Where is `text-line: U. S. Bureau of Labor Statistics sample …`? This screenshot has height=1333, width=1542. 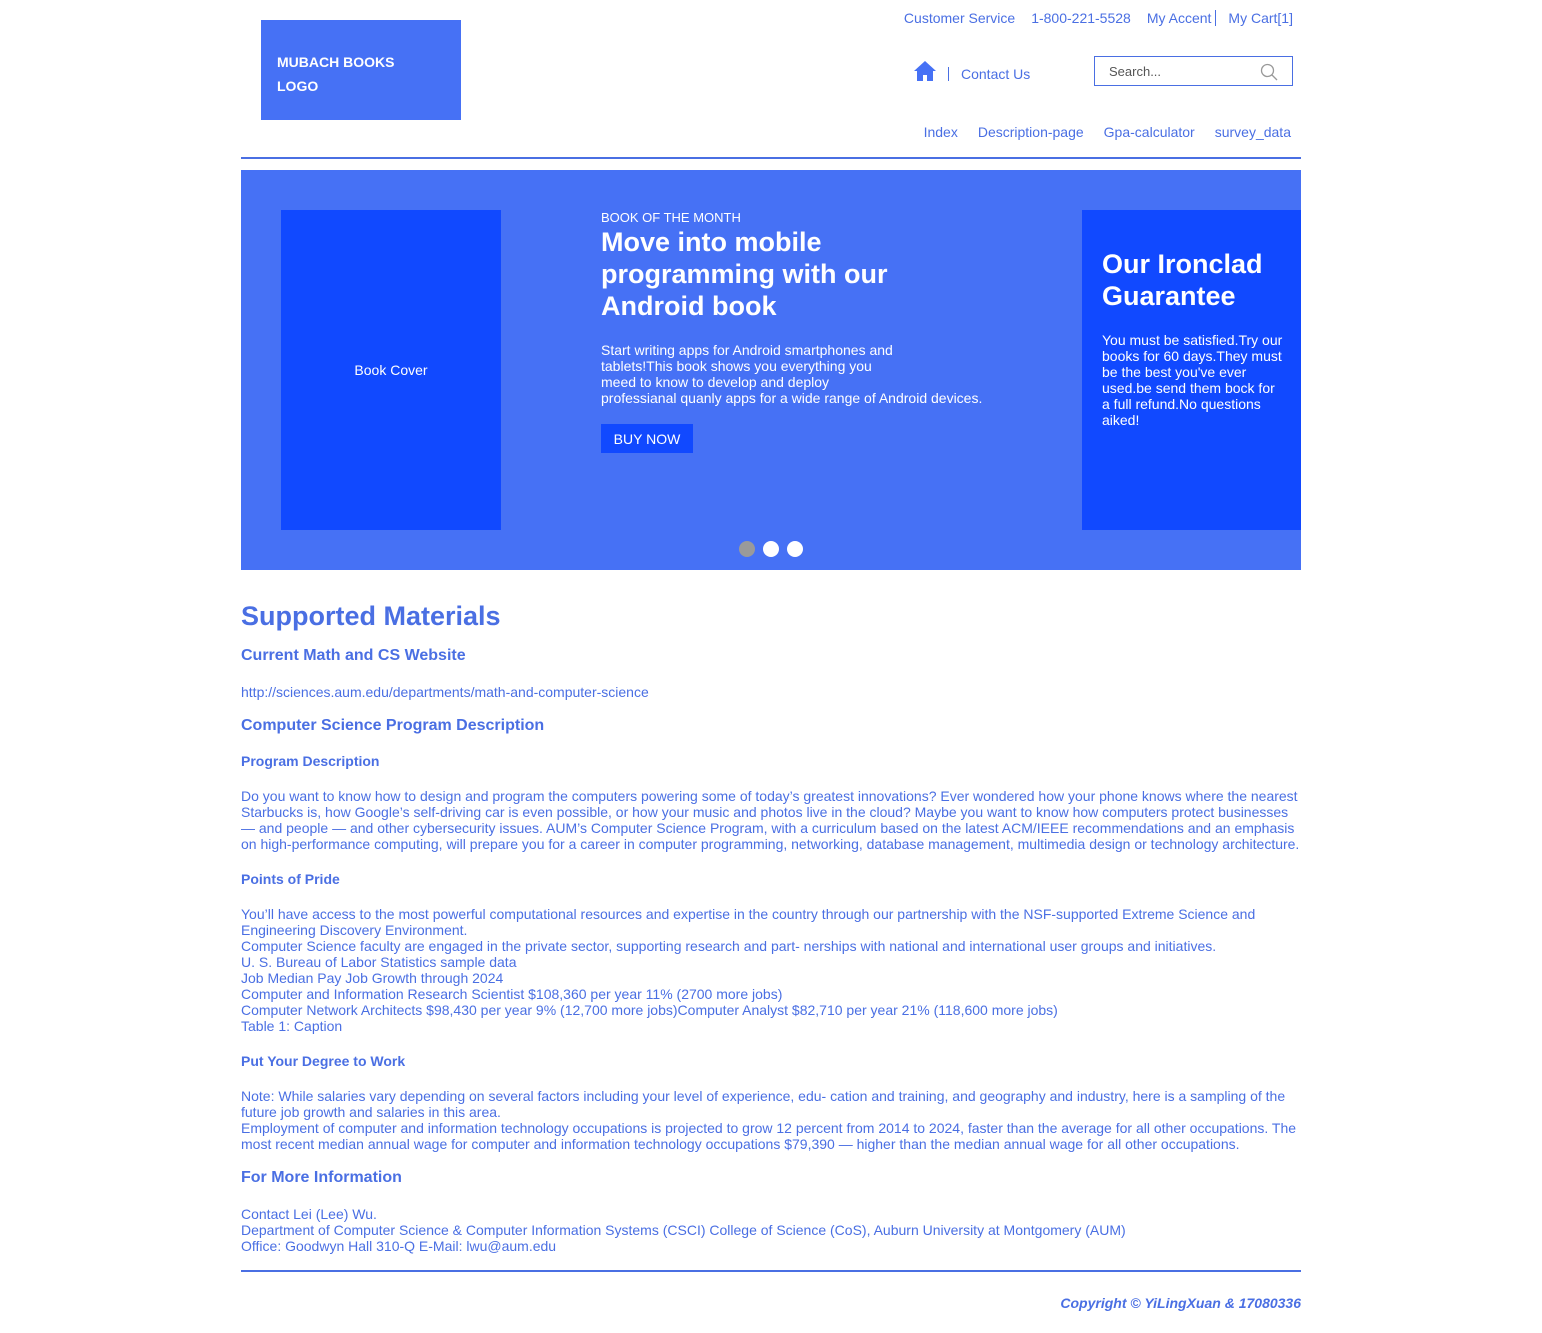
text-line: U. S. Bureau of Labor Statistics sample … is located at coordinates (379, 962).